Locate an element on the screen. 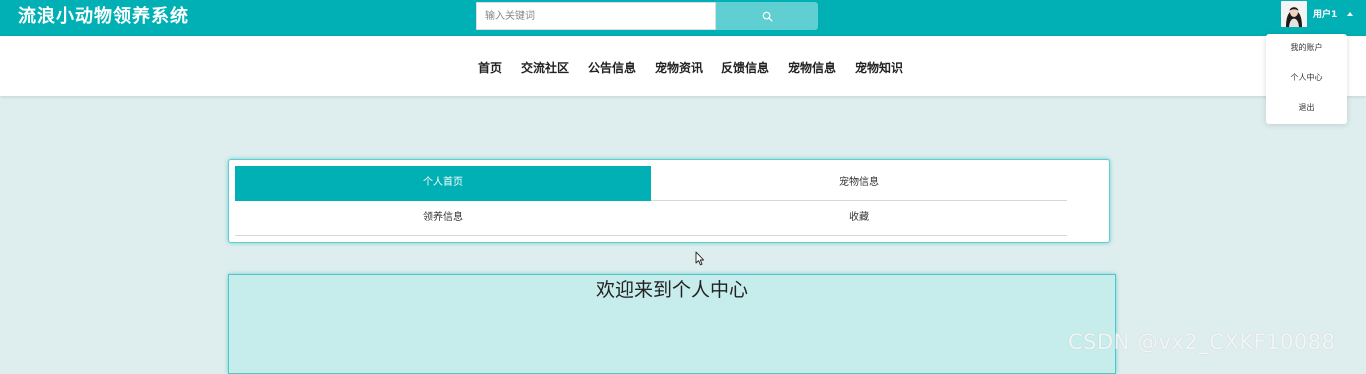  search-button is located at coordinates (767, 16).